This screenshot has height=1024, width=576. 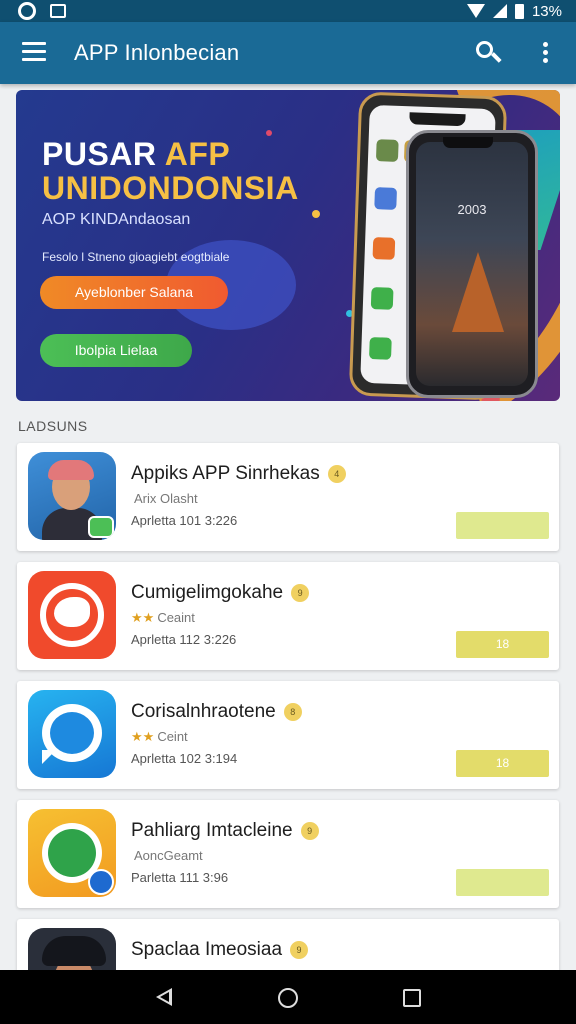 I want to click on app-bar: APP Inlonbecian, so click(x=288, y=53).